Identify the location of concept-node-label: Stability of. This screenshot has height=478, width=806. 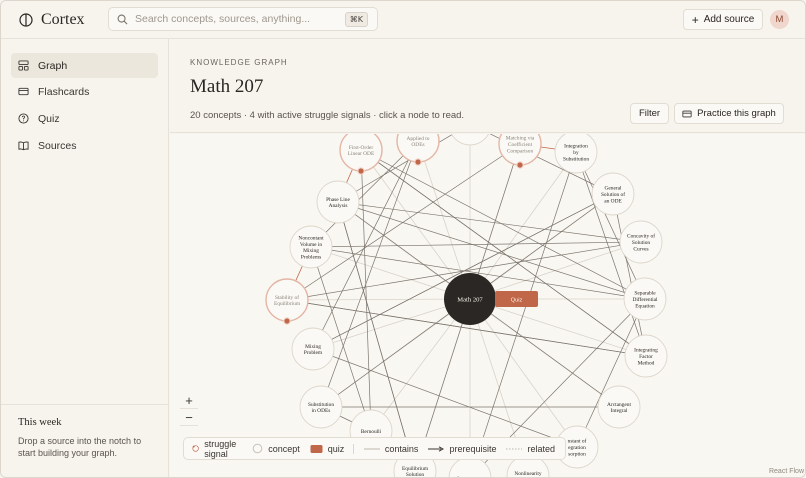
(287, 297).